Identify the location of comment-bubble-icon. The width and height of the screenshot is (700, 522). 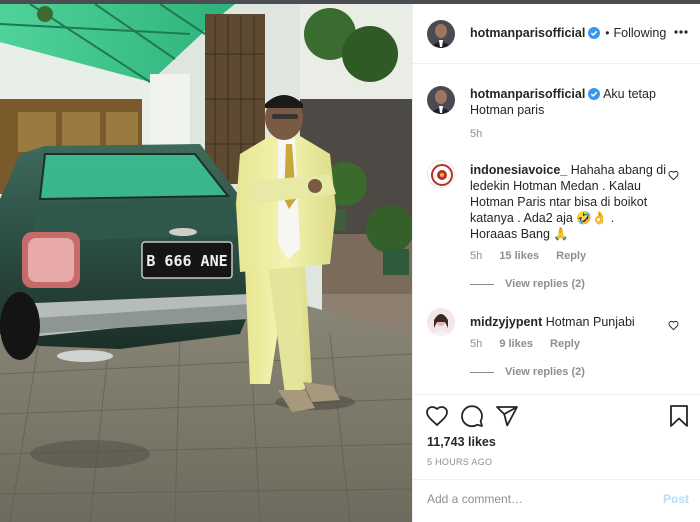
(472, 416).